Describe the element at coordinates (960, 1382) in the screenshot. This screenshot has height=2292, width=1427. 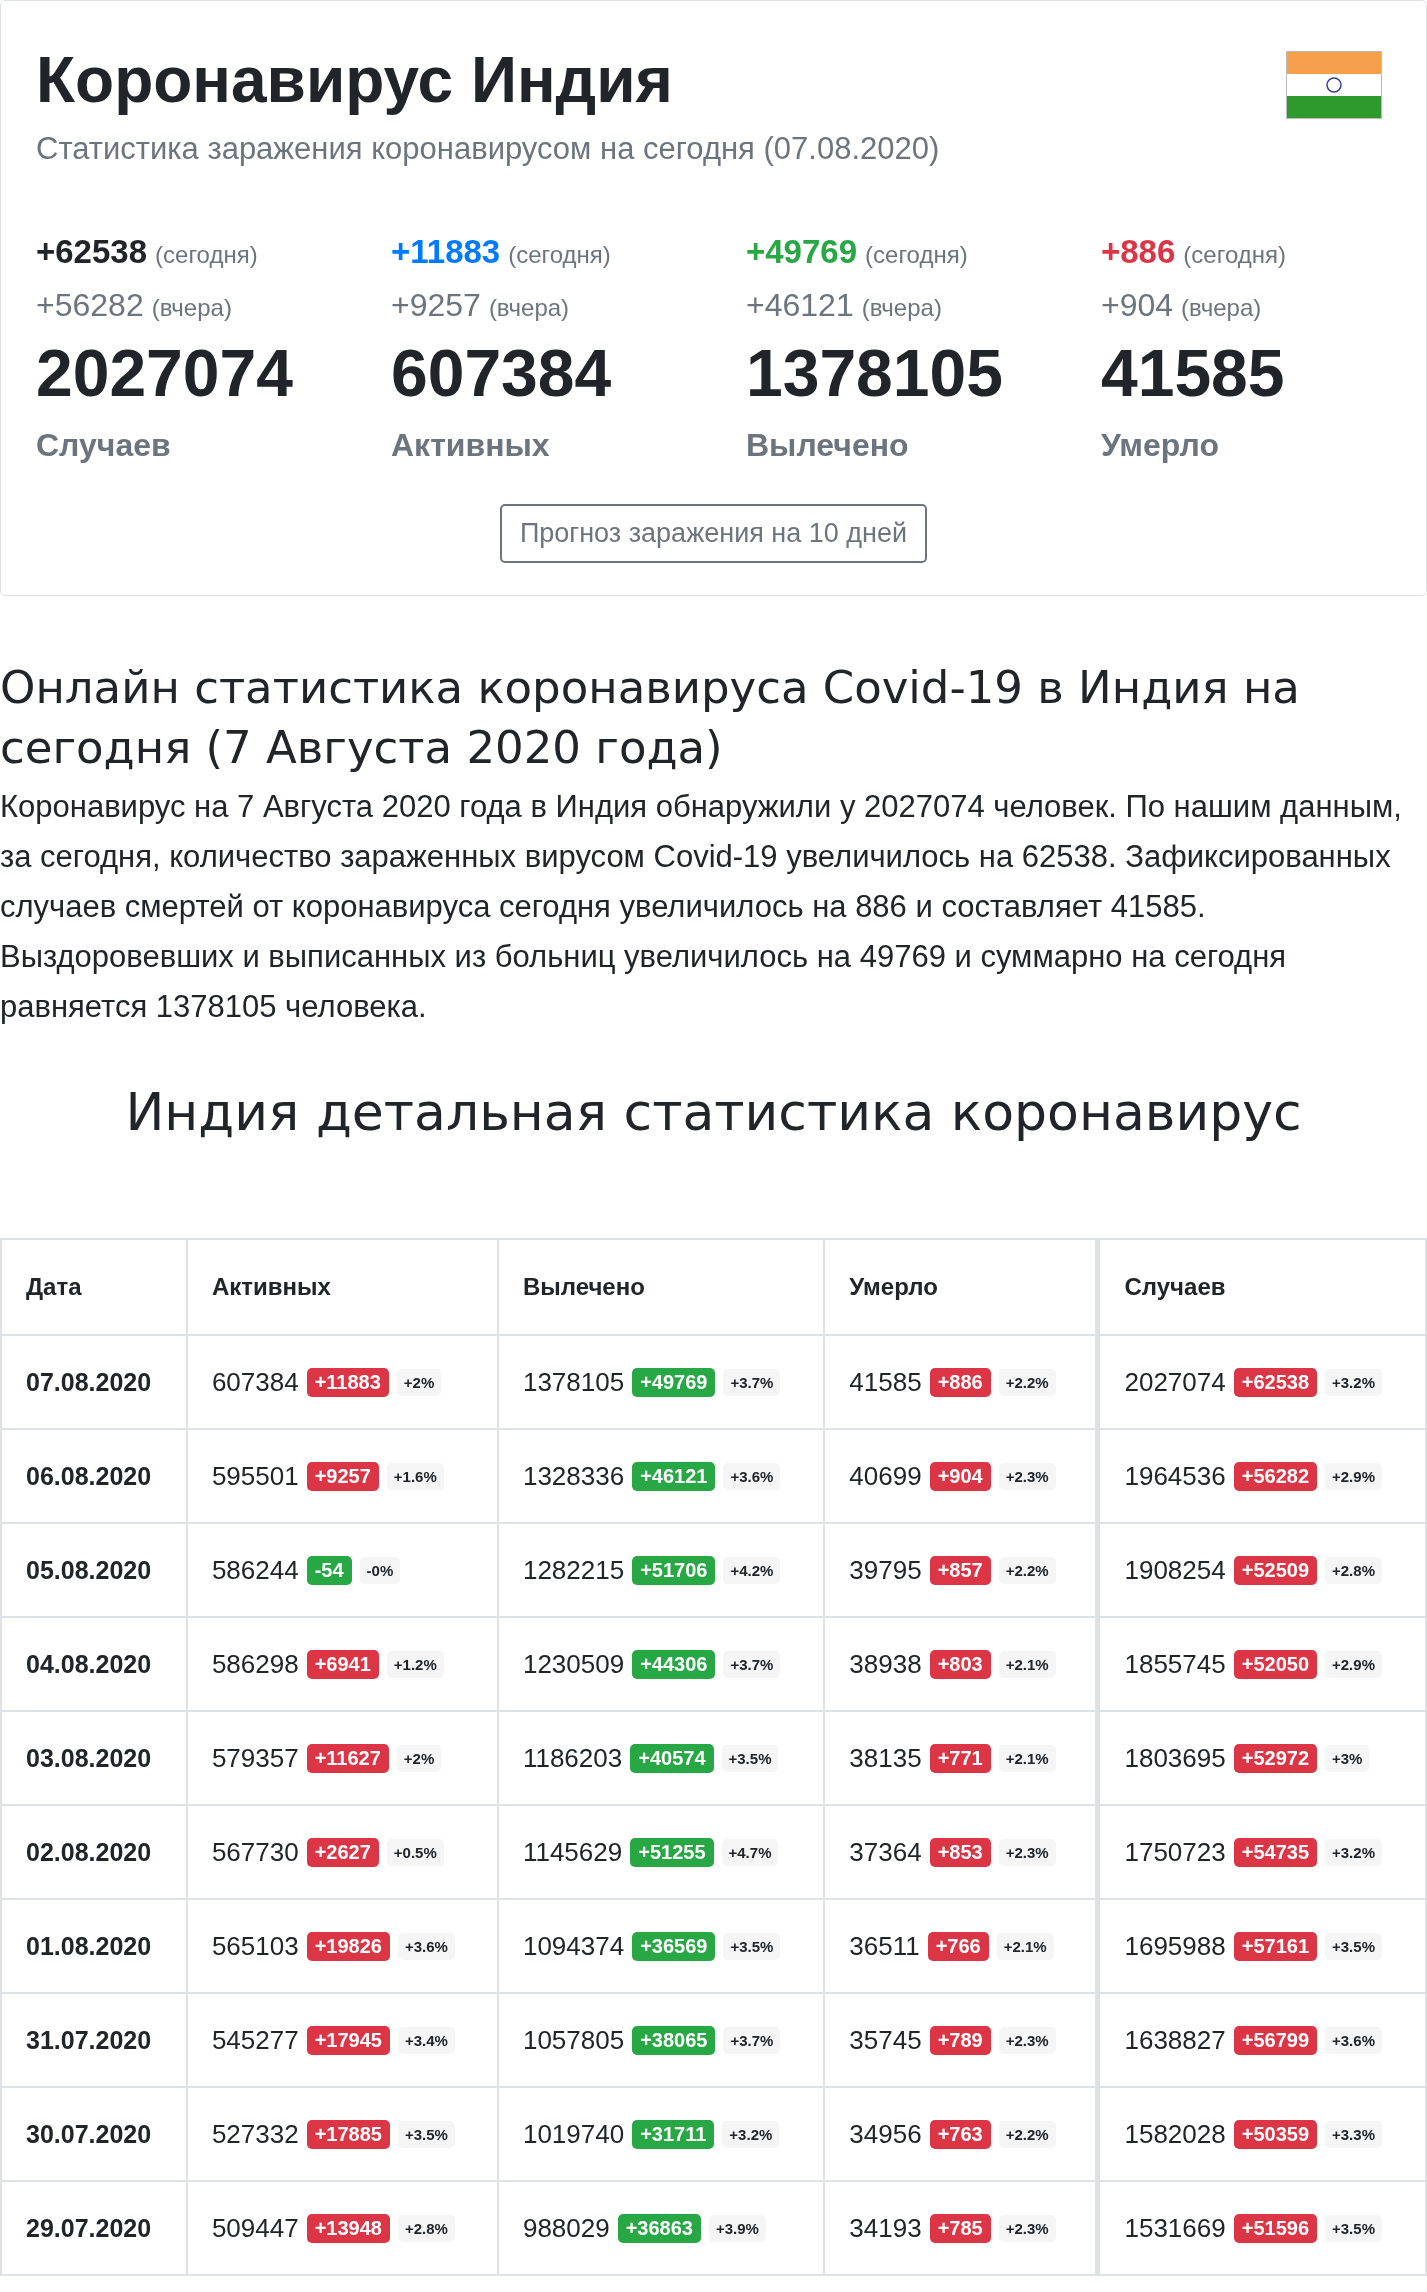
I see `change-badge: +886` at that location.